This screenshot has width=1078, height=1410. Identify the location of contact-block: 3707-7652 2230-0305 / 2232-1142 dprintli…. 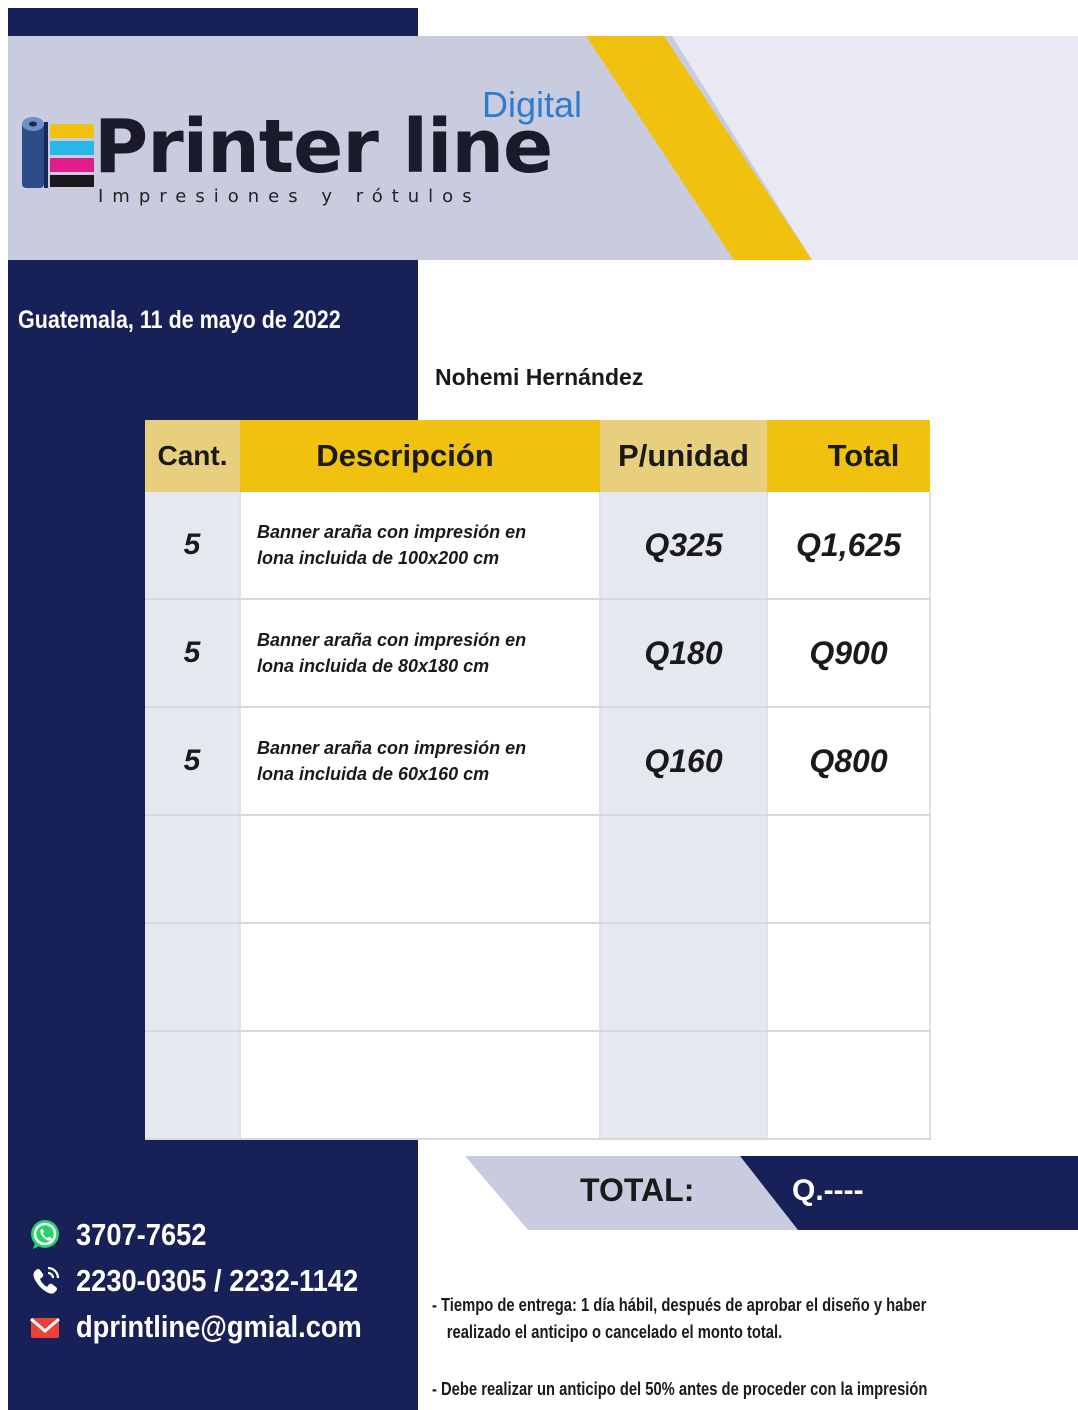
(214, 1281).